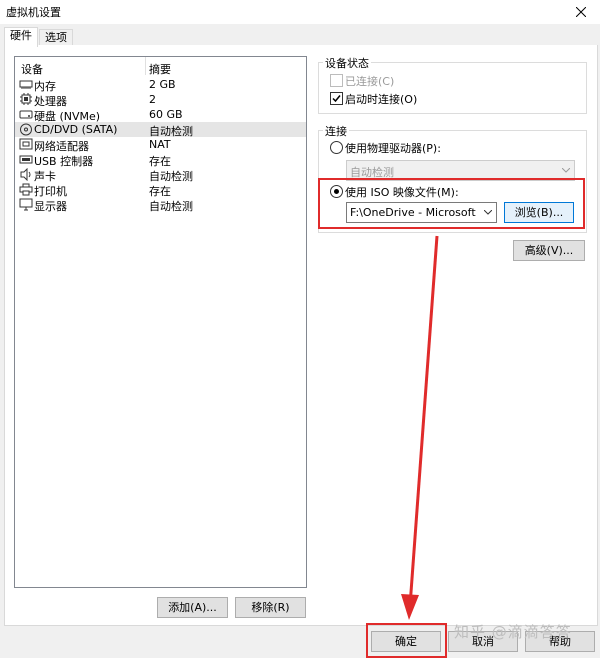 The image size is (600, 658). I want to click on column-header-summary: 摘要, so click(160, 69).